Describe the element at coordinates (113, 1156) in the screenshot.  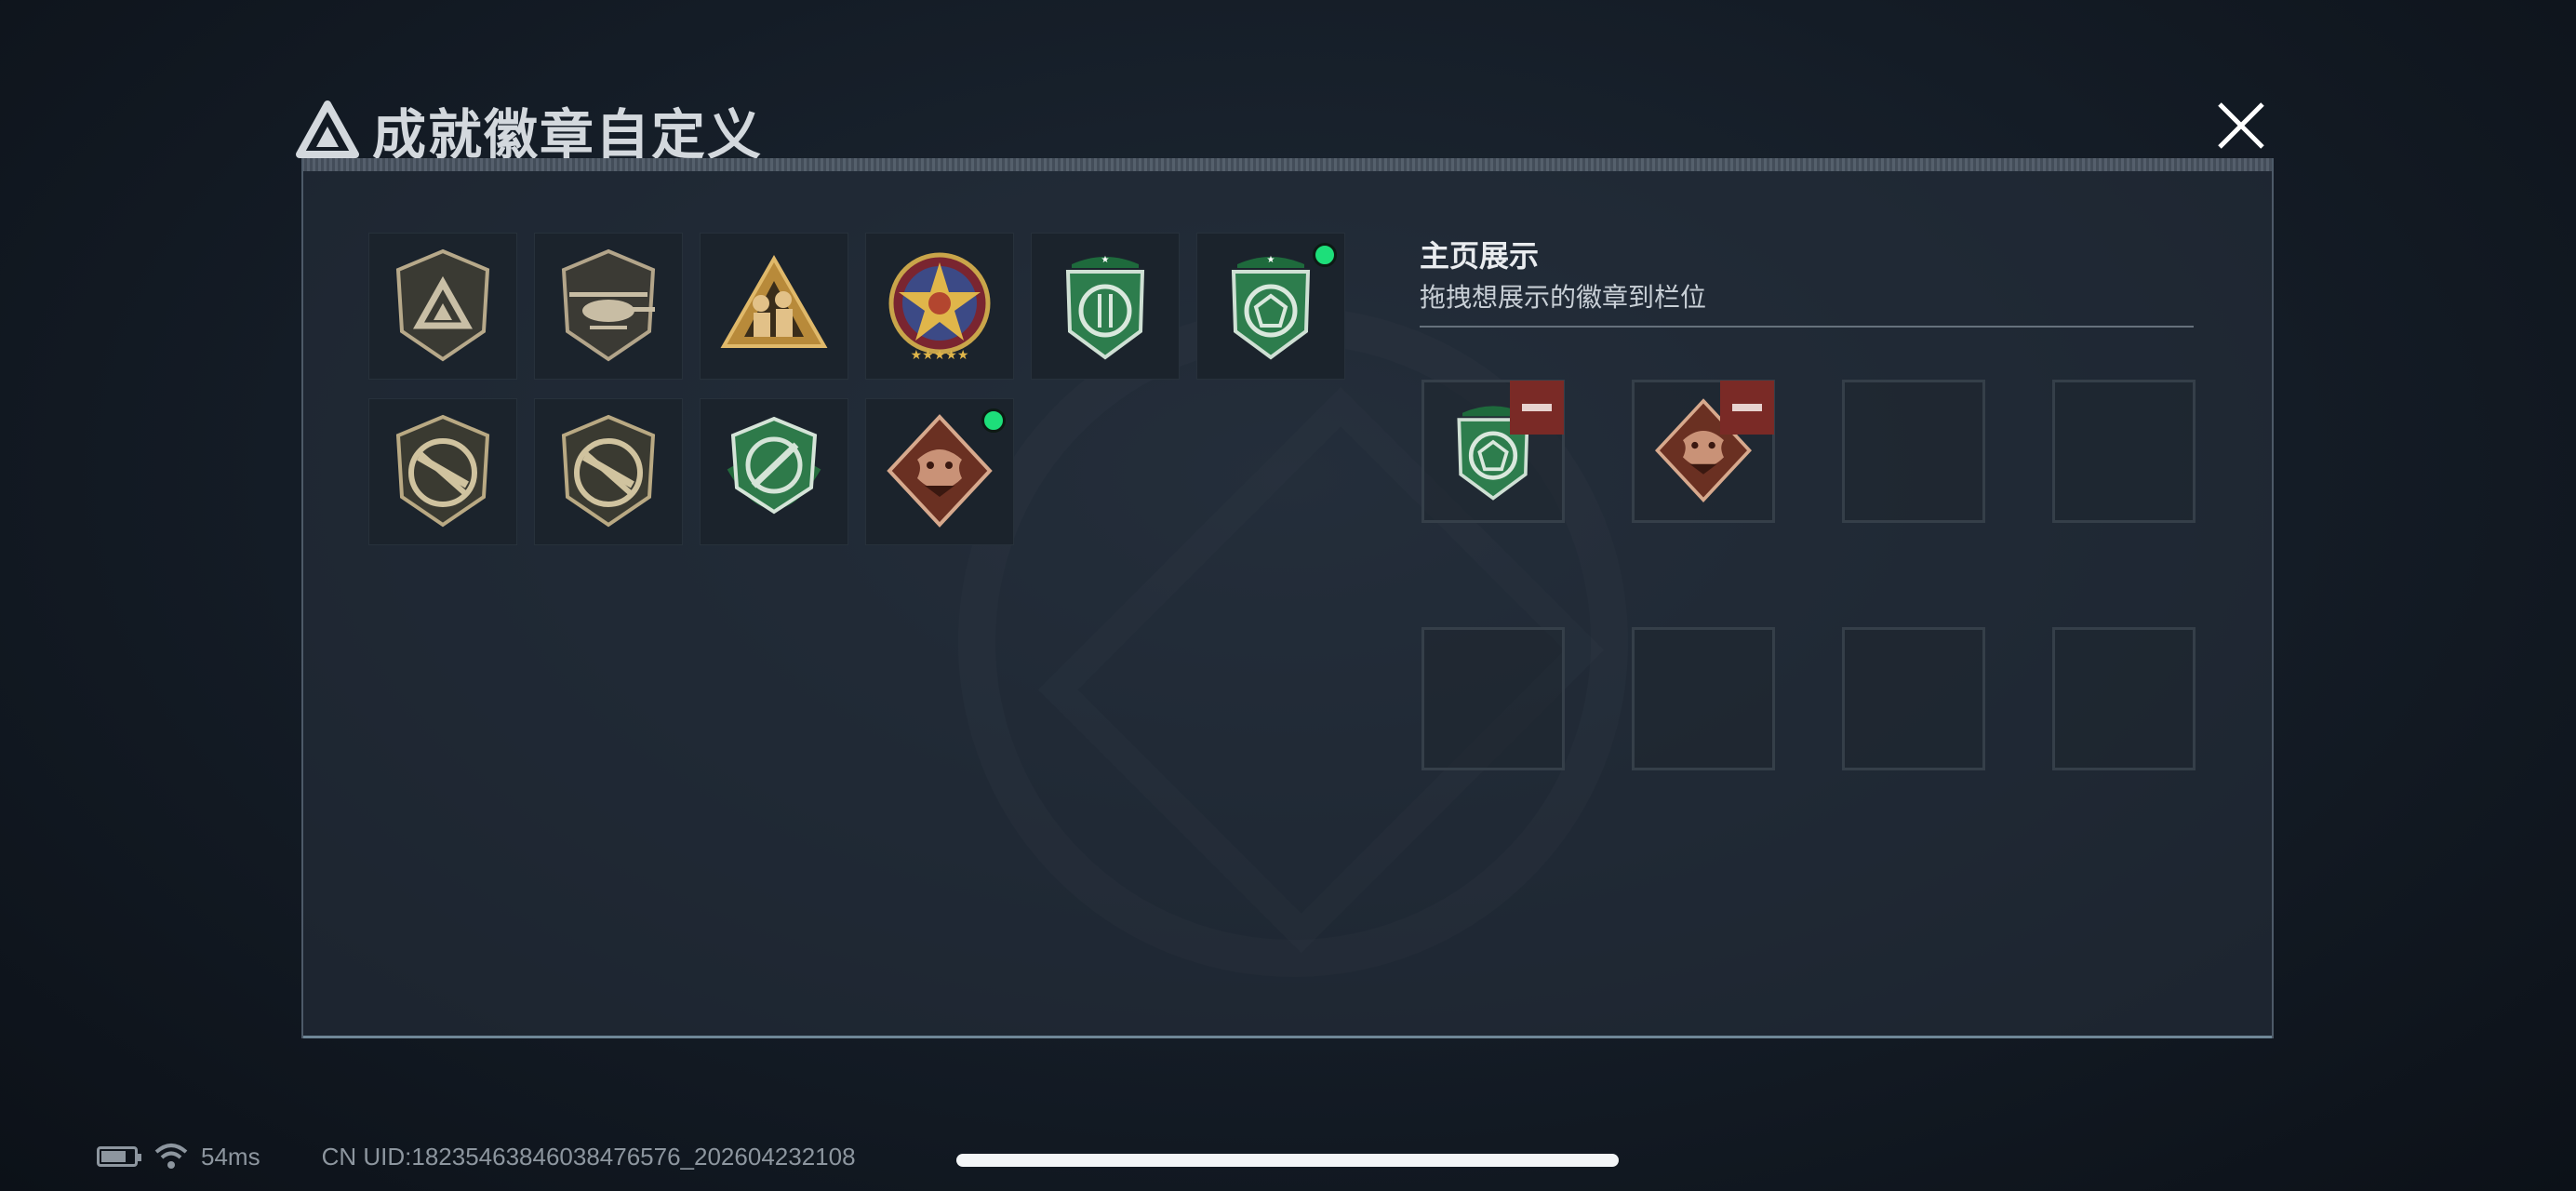
I see `battery-level` at that location.